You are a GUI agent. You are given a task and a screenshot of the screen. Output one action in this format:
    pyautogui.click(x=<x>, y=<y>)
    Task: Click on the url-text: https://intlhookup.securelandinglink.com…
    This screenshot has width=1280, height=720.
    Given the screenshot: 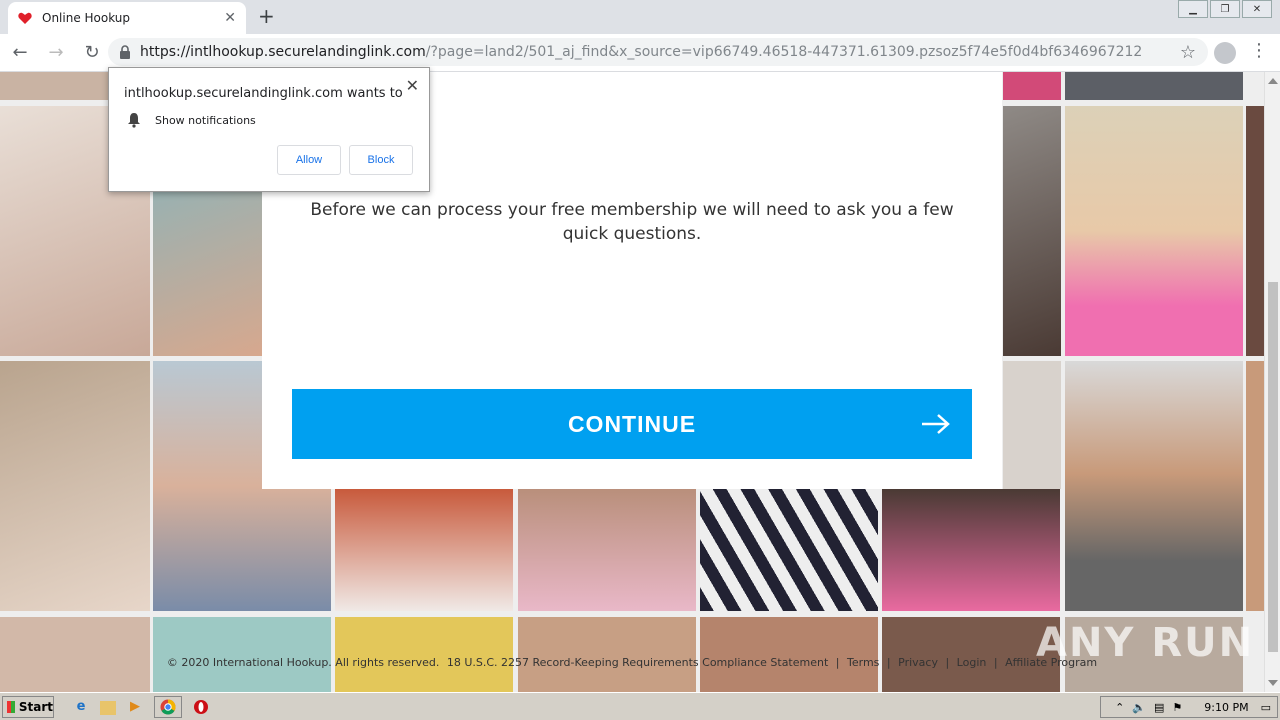 What is the action you would take?
    pyautogui.click(x=641, y=52)
    